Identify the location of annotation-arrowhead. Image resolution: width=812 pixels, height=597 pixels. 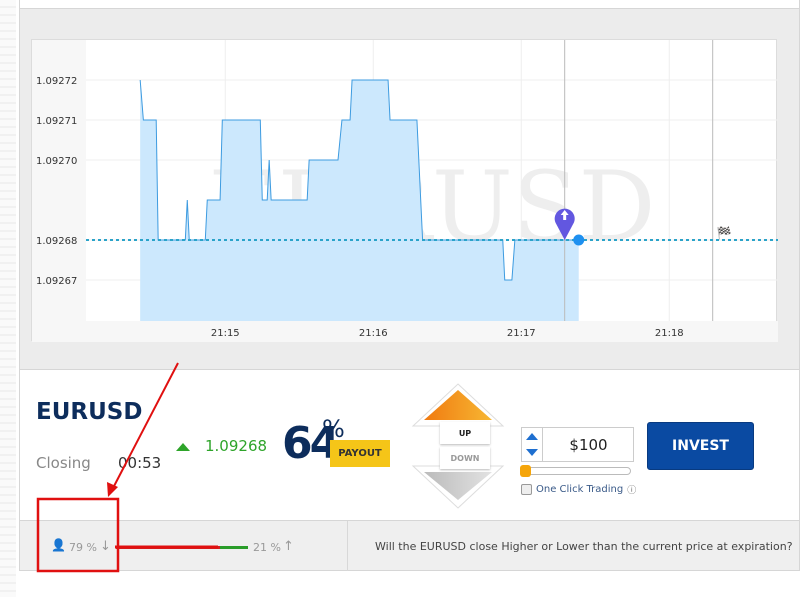
(112, 489).